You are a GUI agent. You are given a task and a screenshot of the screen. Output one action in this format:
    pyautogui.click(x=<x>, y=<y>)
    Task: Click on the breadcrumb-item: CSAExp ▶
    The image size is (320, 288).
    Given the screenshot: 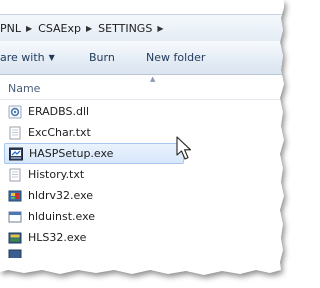 What is the action you would take?
    pyautogui.click(x=66, y=28)
    